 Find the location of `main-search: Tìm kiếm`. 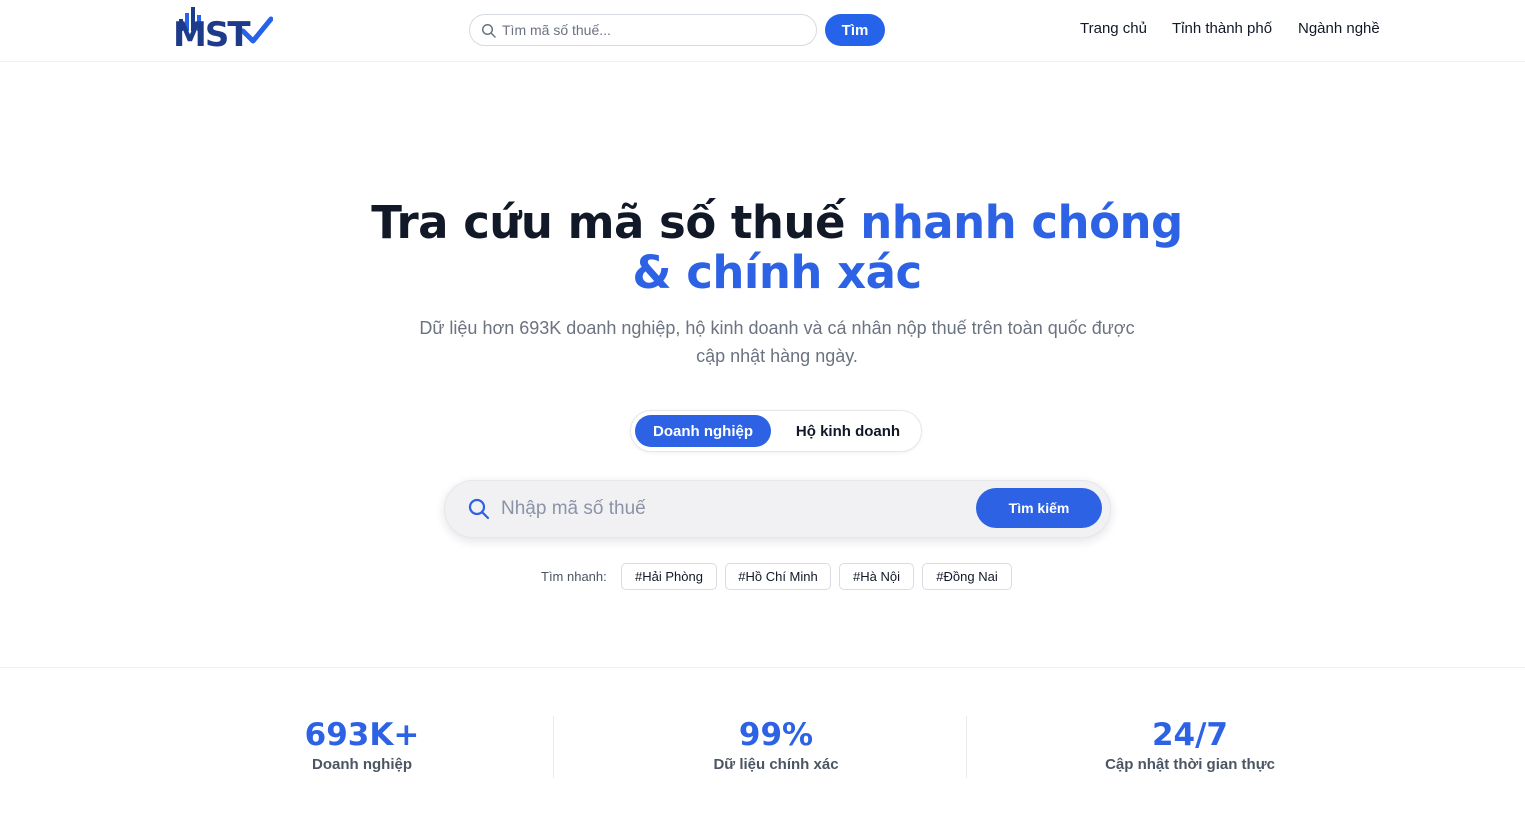

main-search: Tìm kiếm is located at coordinates (777, 509).